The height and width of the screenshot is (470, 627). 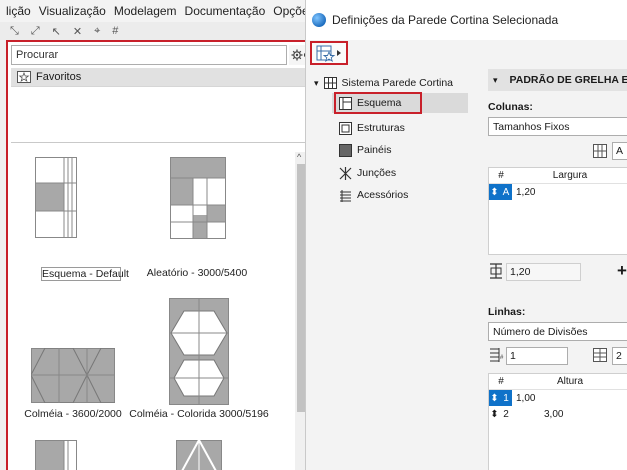 I want to click on frames-icon, so click(x=345, y=128).